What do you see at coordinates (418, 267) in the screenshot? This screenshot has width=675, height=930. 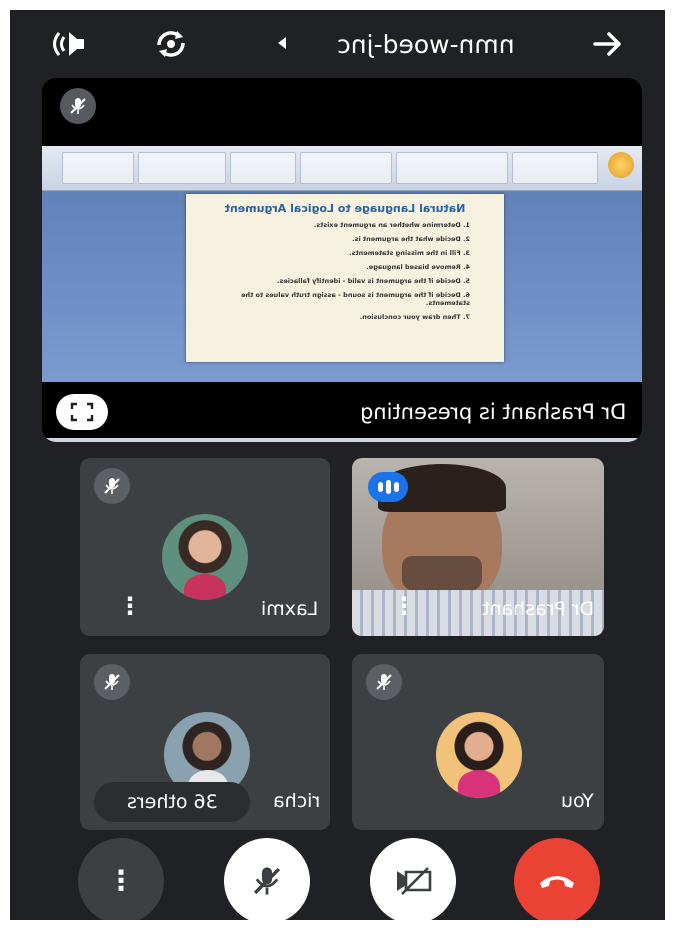 I see `slide-line: 4. Remove biased language.` at bounding box center [418, 267].